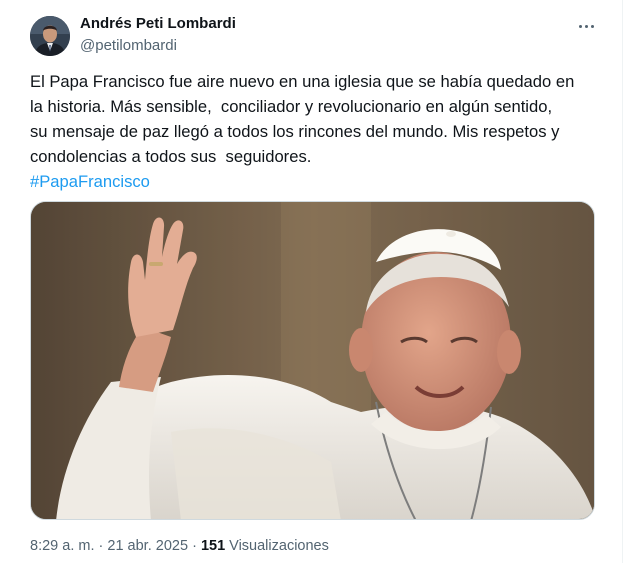  I want to click on author-name: Andrés Peti Lombardi, so click(158, 23).